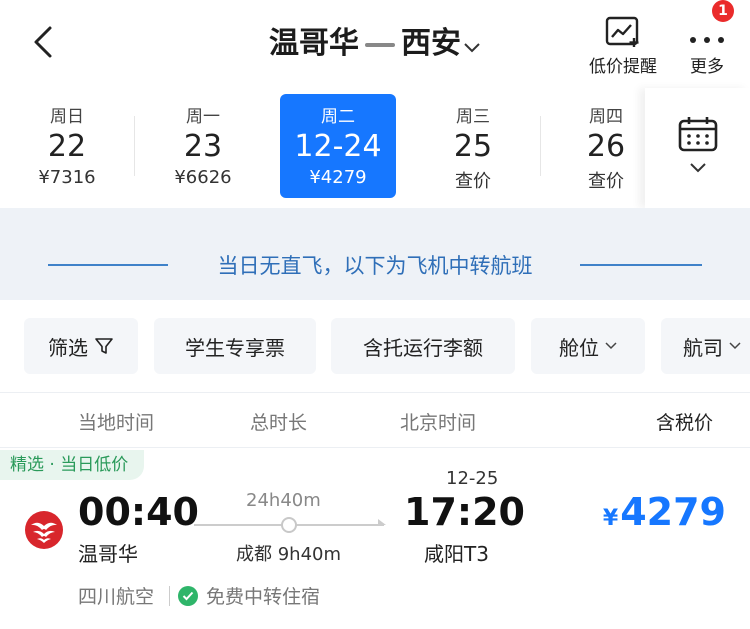 The height and width of the screenshot is (629, 750). Describe the element at coordinates (203, 117) in the screenshot. I see `date-weekday: 周一` at that location.